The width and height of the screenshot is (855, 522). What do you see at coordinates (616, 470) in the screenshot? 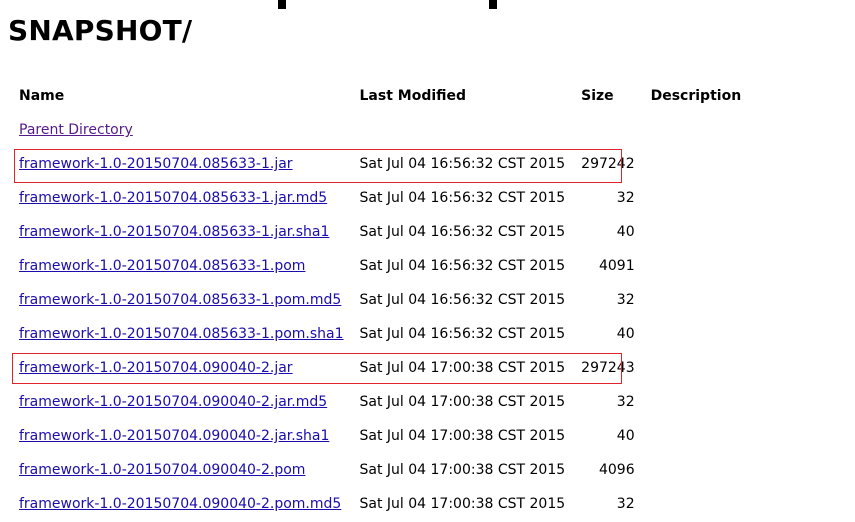
I see `size-cell: 4096` at bounding box center [616, 470].